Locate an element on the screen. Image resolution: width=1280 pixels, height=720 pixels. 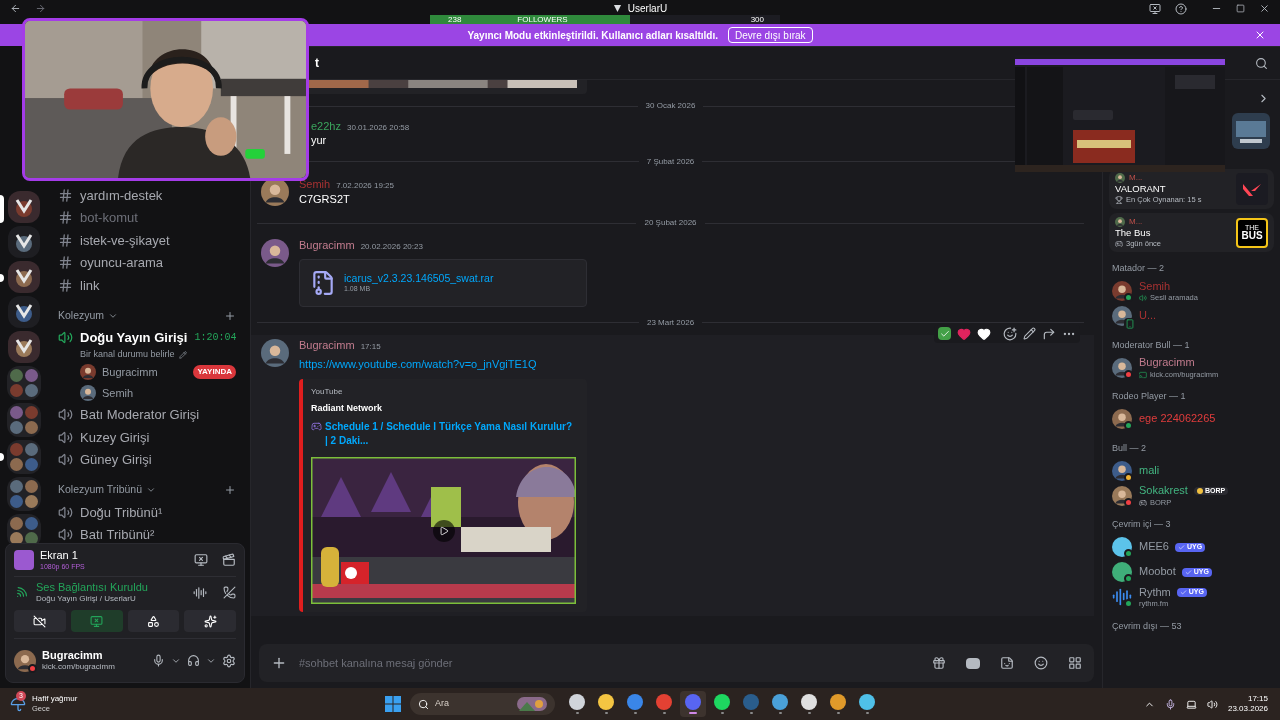
channel-item: istek-ve-şikayet is located at coordinates (145, 240).